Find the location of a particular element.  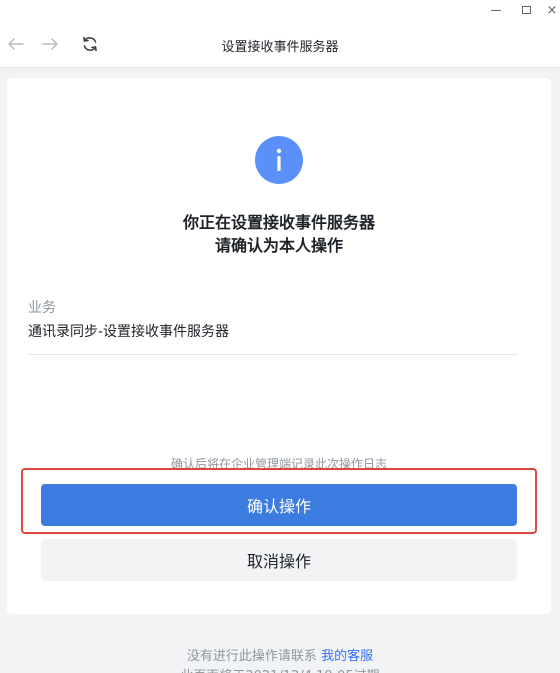

maximize-icon is located at coordinates (526, 10).